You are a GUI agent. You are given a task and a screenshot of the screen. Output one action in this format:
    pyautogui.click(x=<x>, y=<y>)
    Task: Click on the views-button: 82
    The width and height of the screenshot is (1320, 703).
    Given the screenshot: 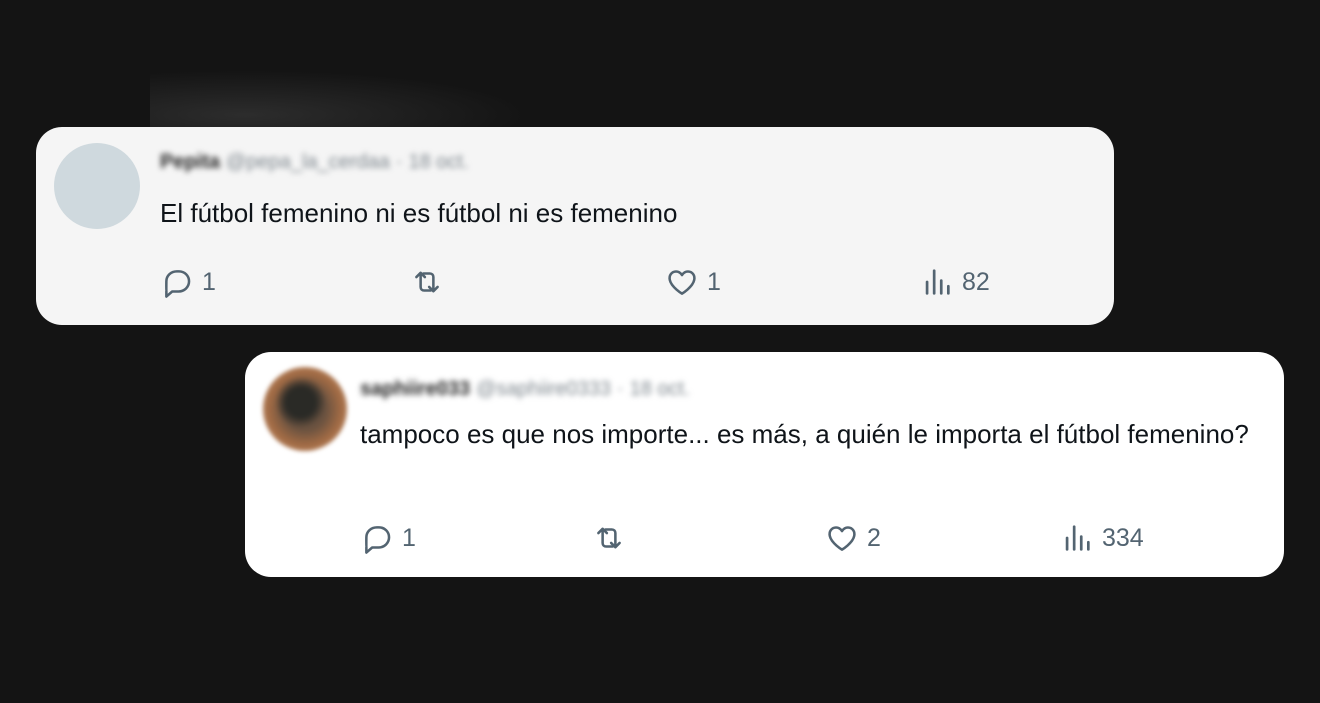 What is the action you would take?
    pyautogui.click(x=955, y=282)
    